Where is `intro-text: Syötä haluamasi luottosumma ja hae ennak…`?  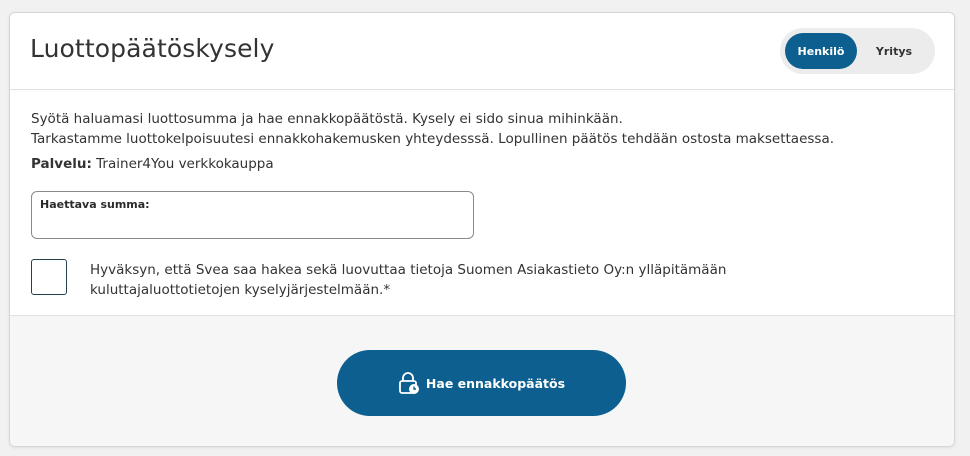 intro-text: Syötä haluamasi luottosumma ja hae ennak… is located at coordinates (481, 129).